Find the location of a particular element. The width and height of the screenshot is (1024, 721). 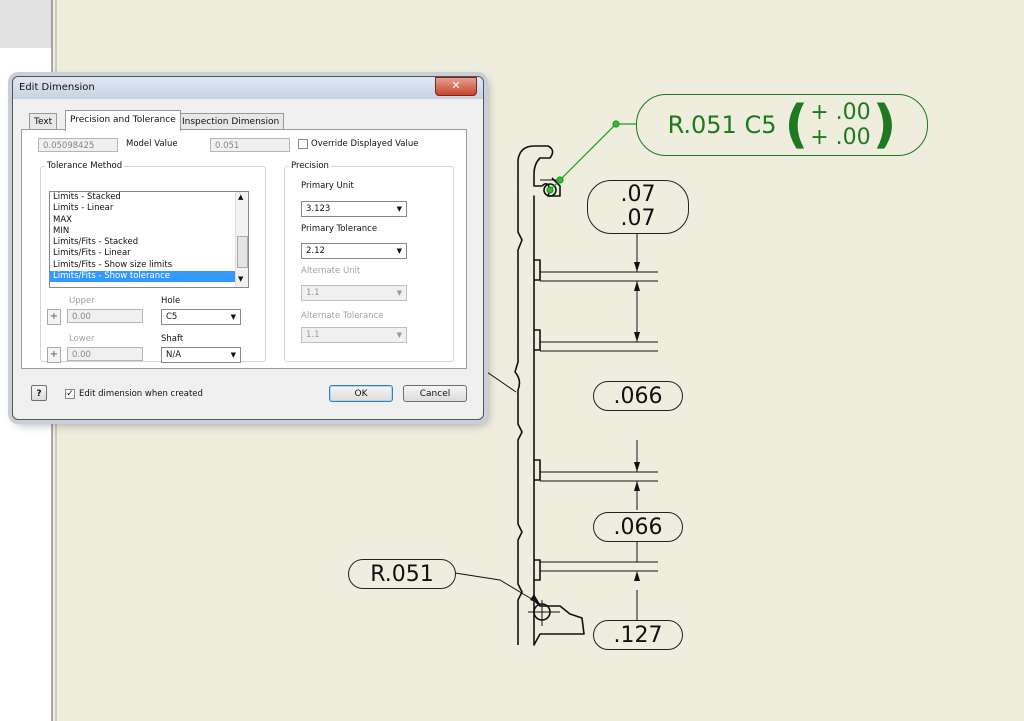

dialog-title: Edit Dimension is located at coordinates (57, 87).